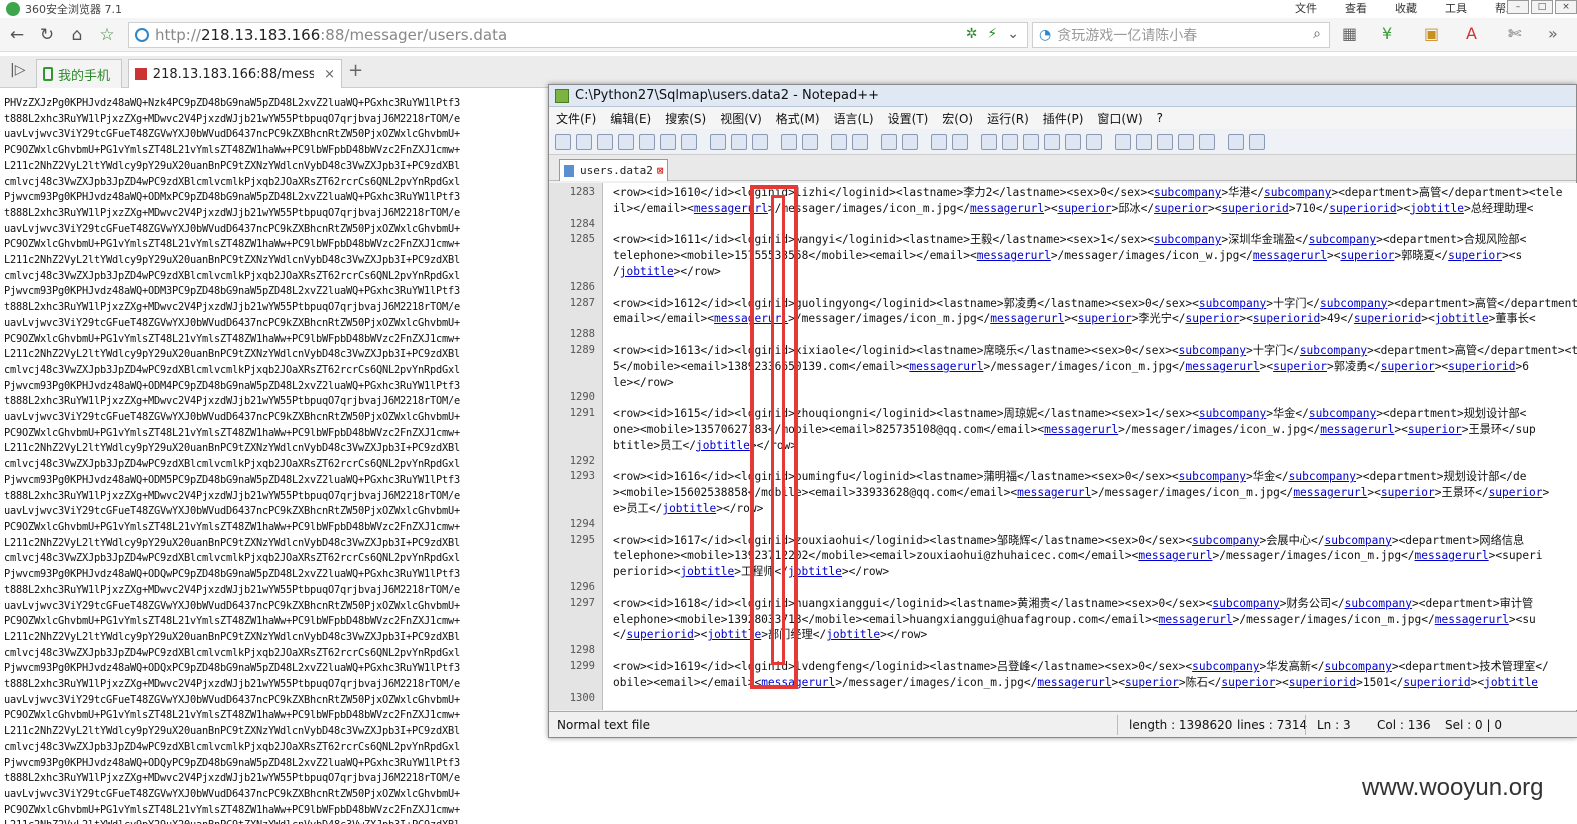  What do you see at coordinates (1127, 36) in the screenshot?
I see `search-placeholder: 贪玩游戏一亿请陈小春` at bounding box center [1127, 36].